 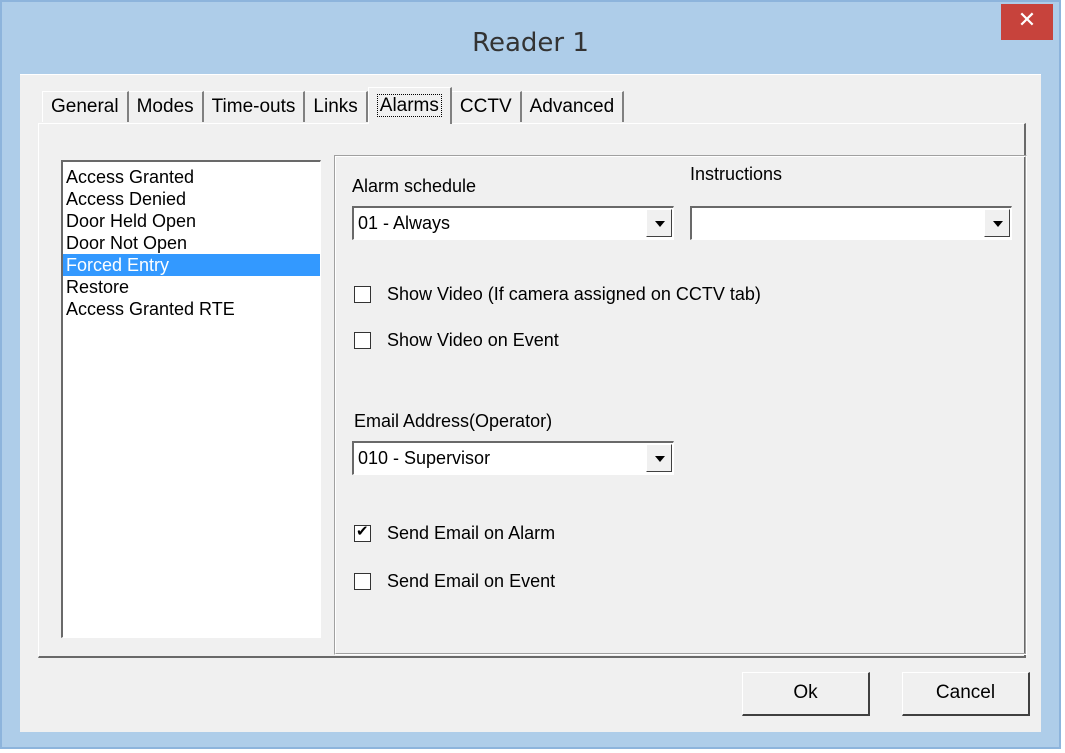 What do you see at coordinates (473, 339) in the screenshot?
I see `show-video-event-label: Show Video on Event` at bounding box center [473, 339].